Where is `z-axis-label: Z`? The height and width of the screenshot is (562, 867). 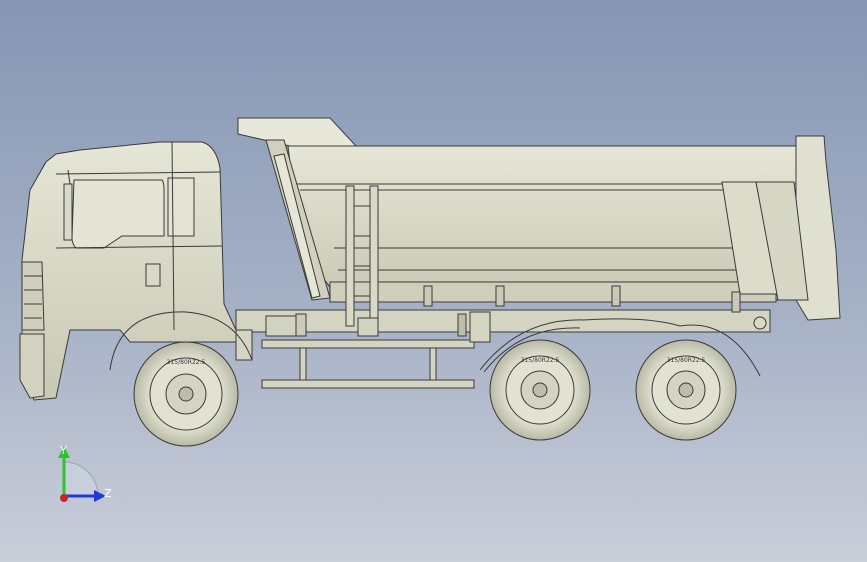
z-axis-label: Z is located at coordinates (108, 493).